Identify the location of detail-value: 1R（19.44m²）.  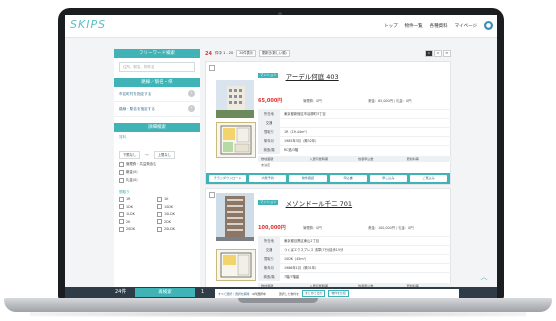
(296, 132).